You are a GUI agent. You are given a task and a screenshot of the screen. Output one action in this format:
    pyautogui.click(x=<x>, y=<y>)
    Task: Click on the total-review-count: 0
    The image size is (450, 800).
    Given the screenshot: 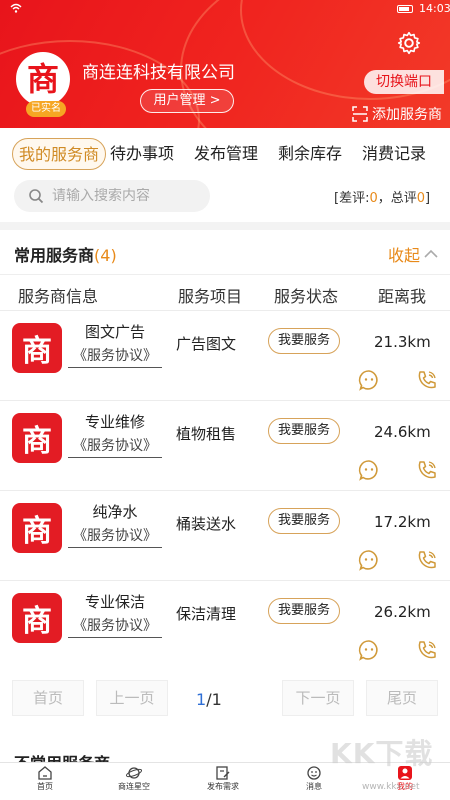 What is the action you would take?
    pyautogui.click(x=421, y=198)
    